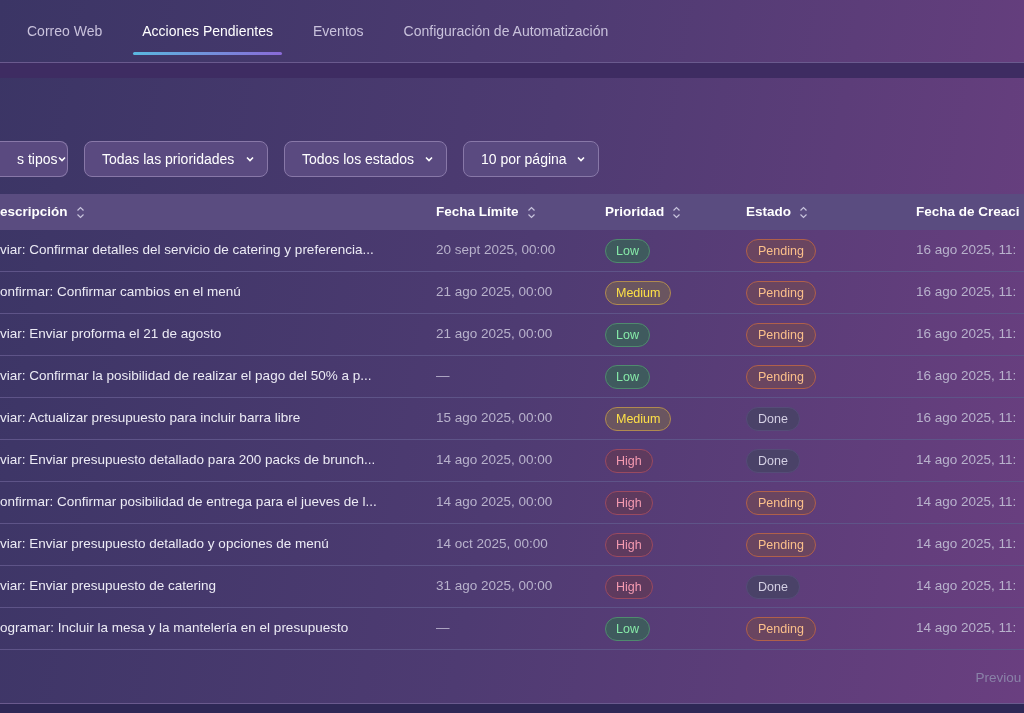  What do you see at coordinates (531, 159) in the screenshot?
I see `filter-dropdown: 10 por página` at bounding box center [531, 159].